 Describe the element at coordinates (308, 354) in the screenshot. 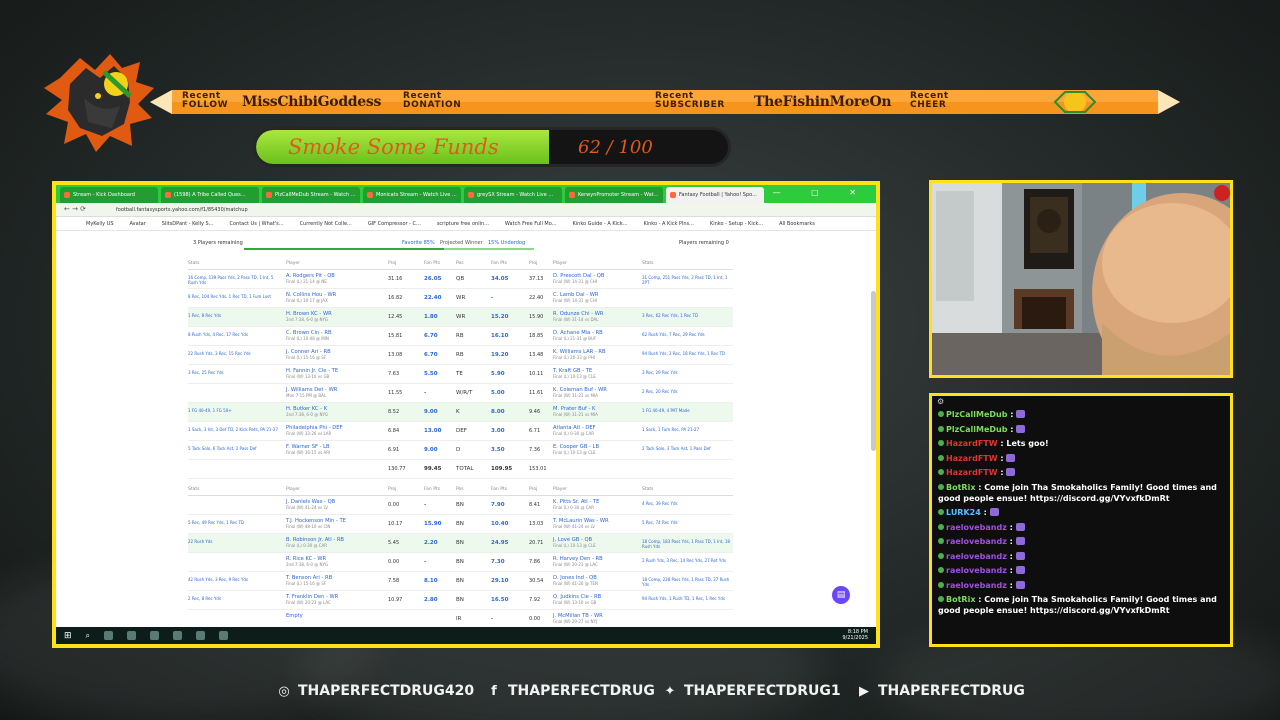

I see `left-player-name: J. Conner Ari - RB Final (L) 15-16 @ SF` at that location.